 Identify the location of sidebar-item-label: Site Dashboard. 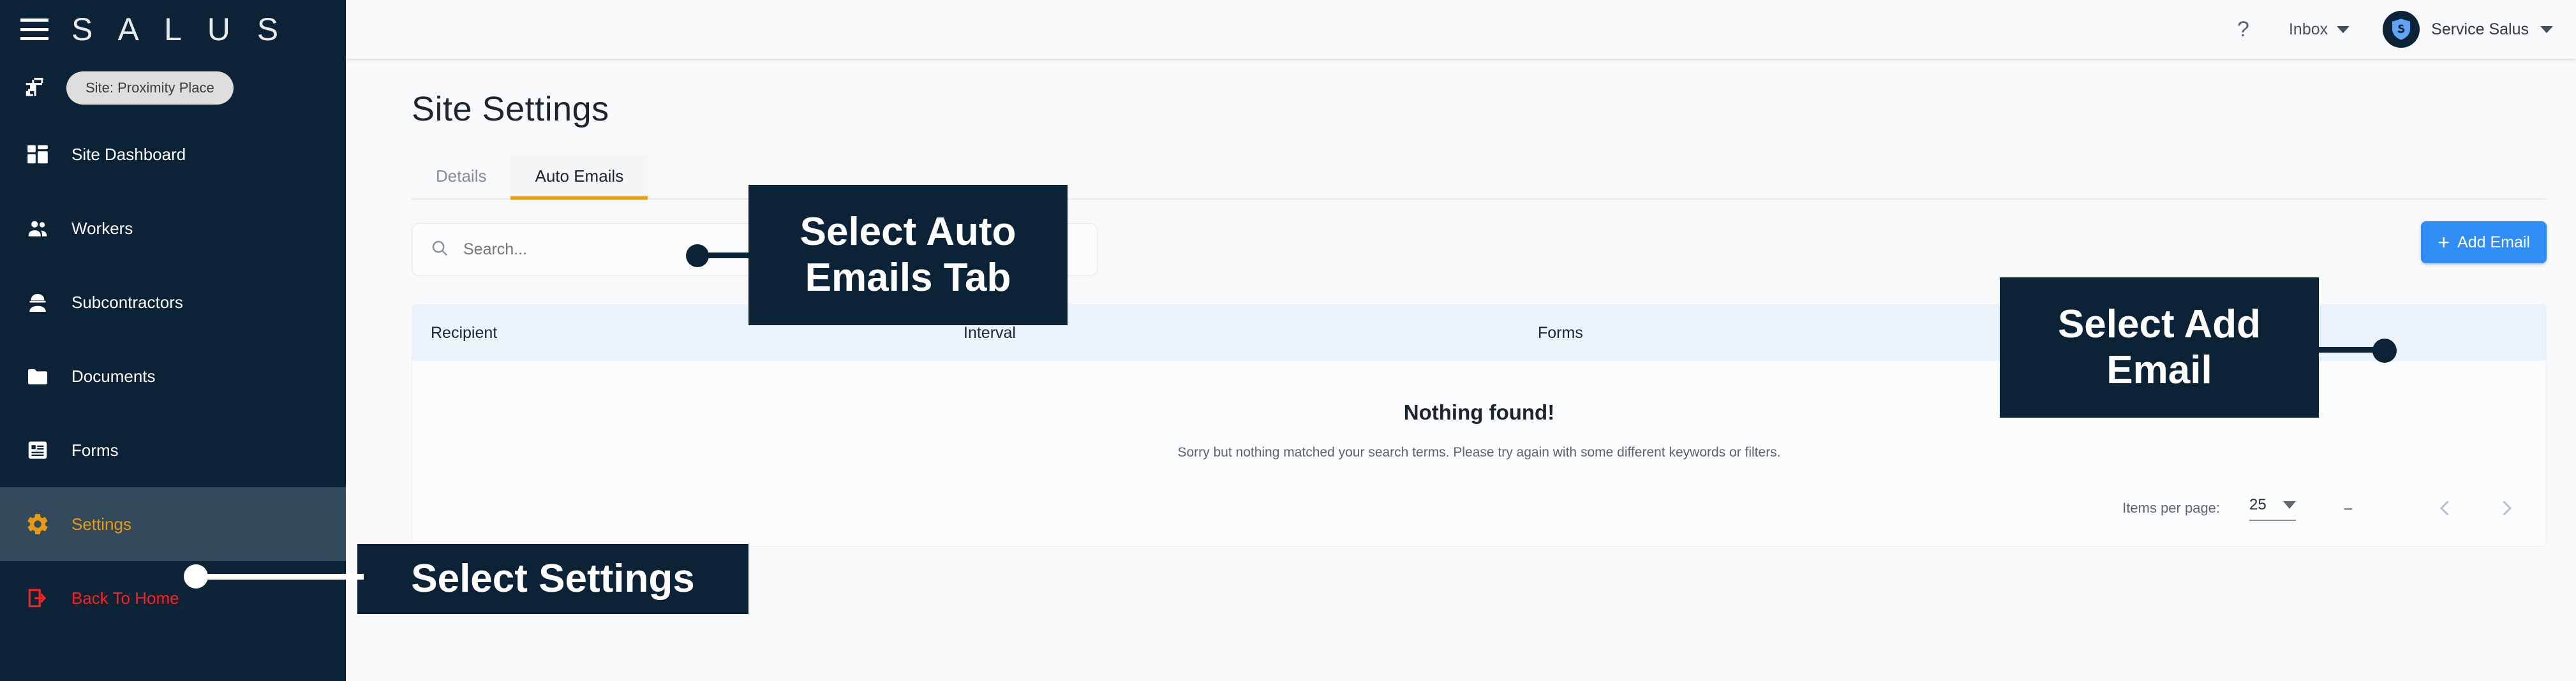
(128, 154).